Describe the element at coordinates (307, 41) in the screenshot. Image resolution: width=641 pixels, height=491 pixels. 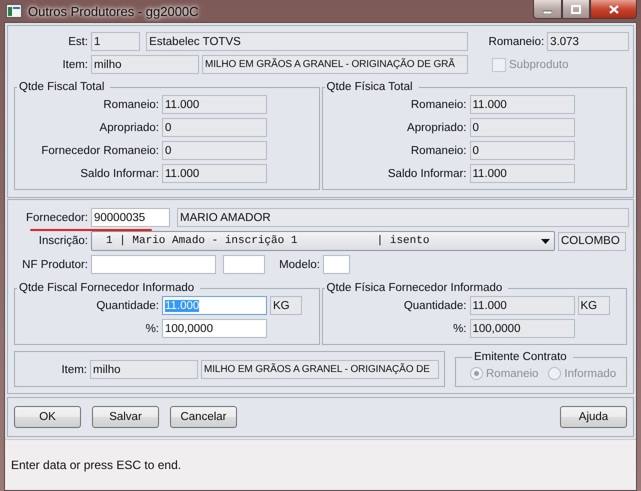
I see `text-field: Estabelec TOTVS` at that location.